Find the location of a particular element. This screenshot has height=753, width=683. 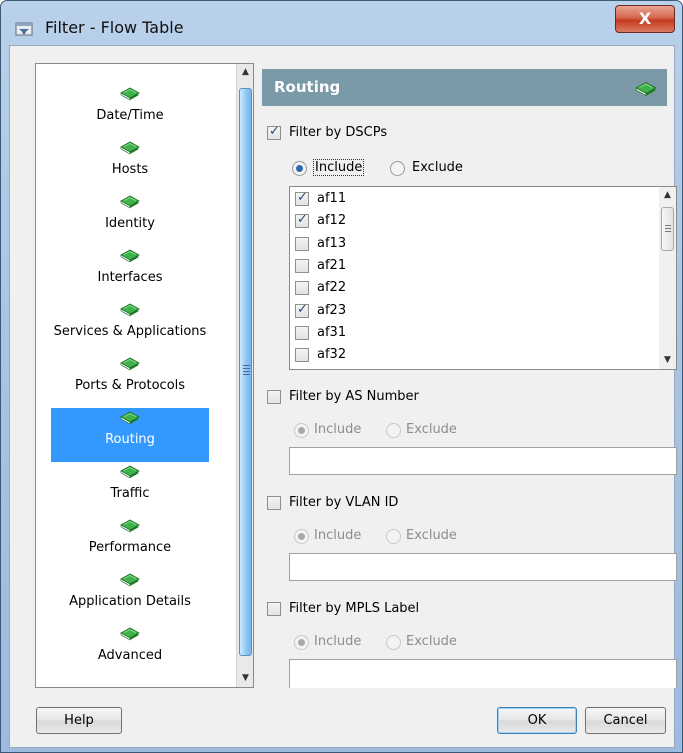

mpls-checkbox-box is located at coordinates (274, 609).